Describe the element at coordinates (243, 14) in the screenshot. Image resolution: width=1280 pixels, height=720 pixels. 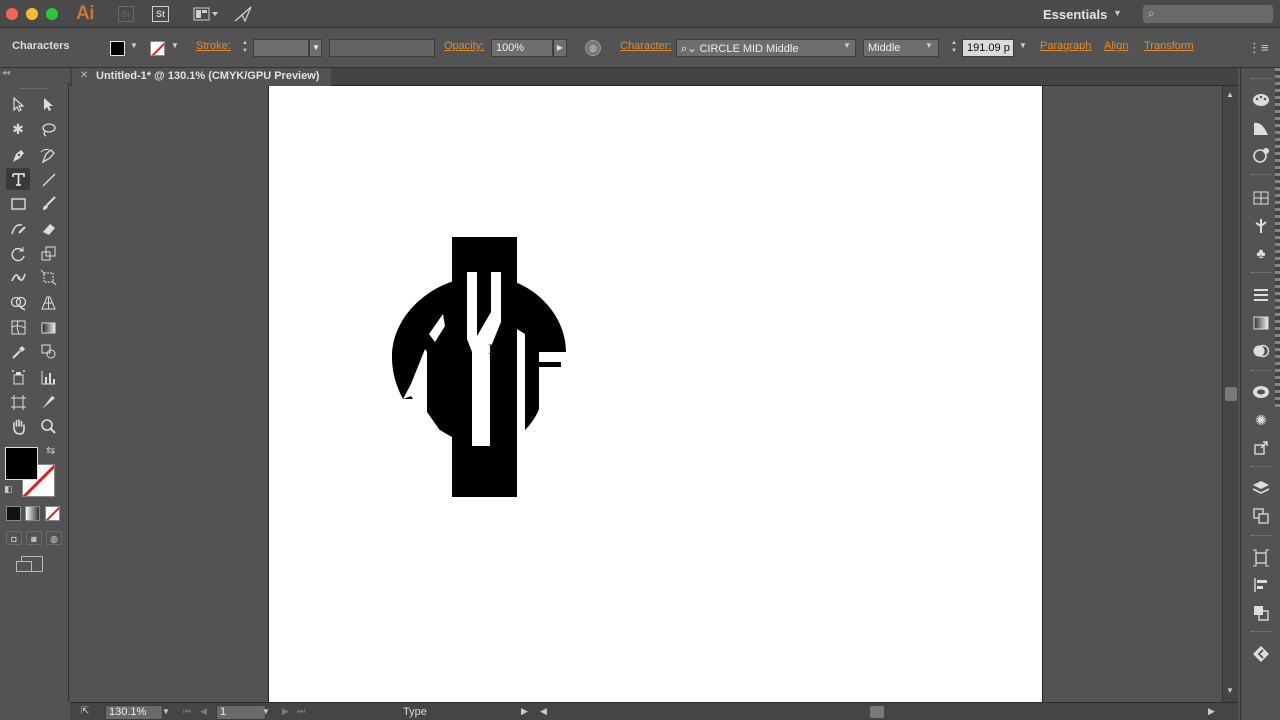
I see `paper-plane-icon` at that location.